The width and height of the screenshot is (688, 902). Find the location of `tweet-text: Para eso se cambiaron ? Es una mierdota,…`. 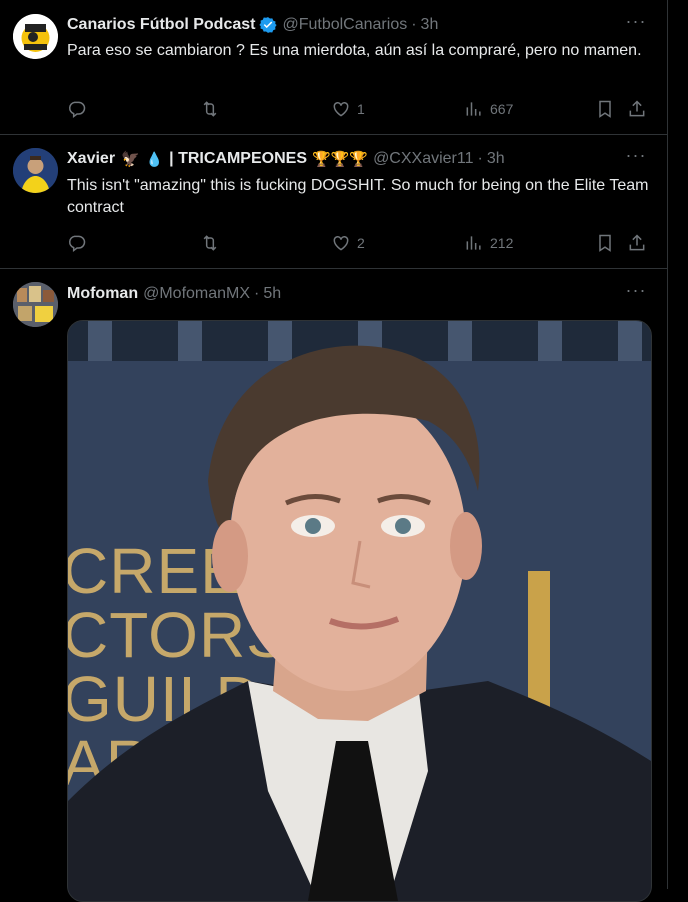

tweet-text: Para eso se cambiaron ? Es una mierdota,… is located at coordinates (354, 50).